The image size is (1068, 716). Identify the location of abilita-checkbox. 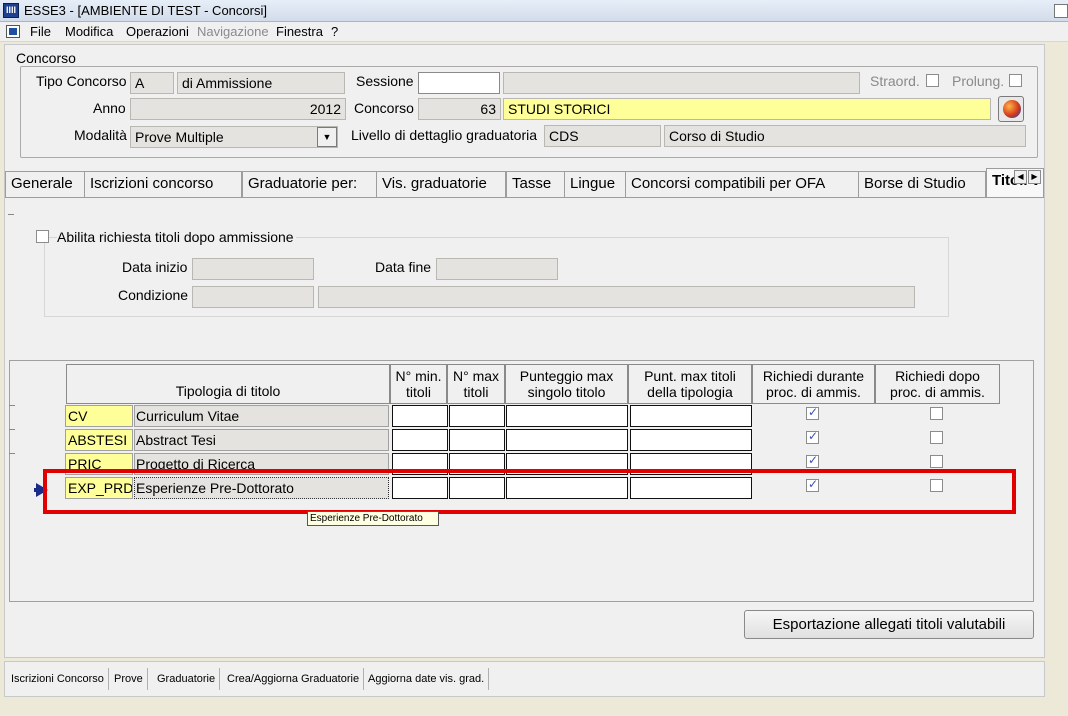
(42, 236).